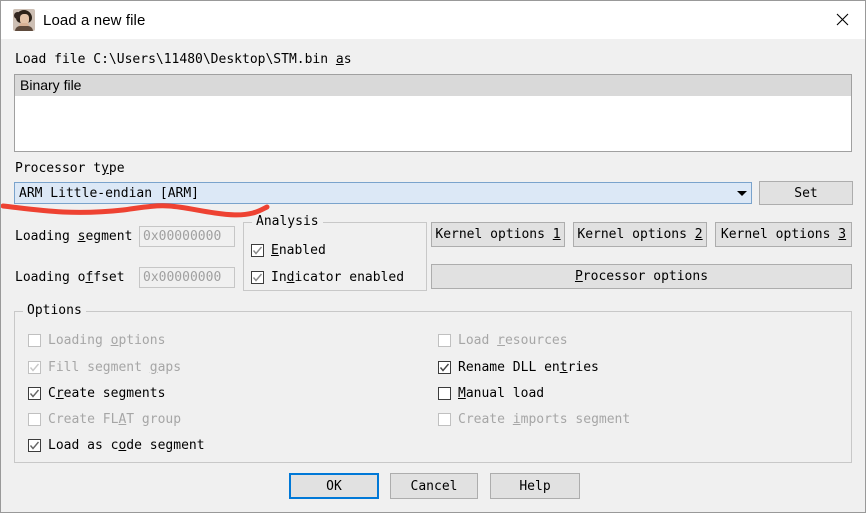 The image size is (866, 513). What do you see at coordinates (640, 234) in the screenshot?
I see `kernel-options-2-button: Kernel options 2` at bounding box center [640, 234].